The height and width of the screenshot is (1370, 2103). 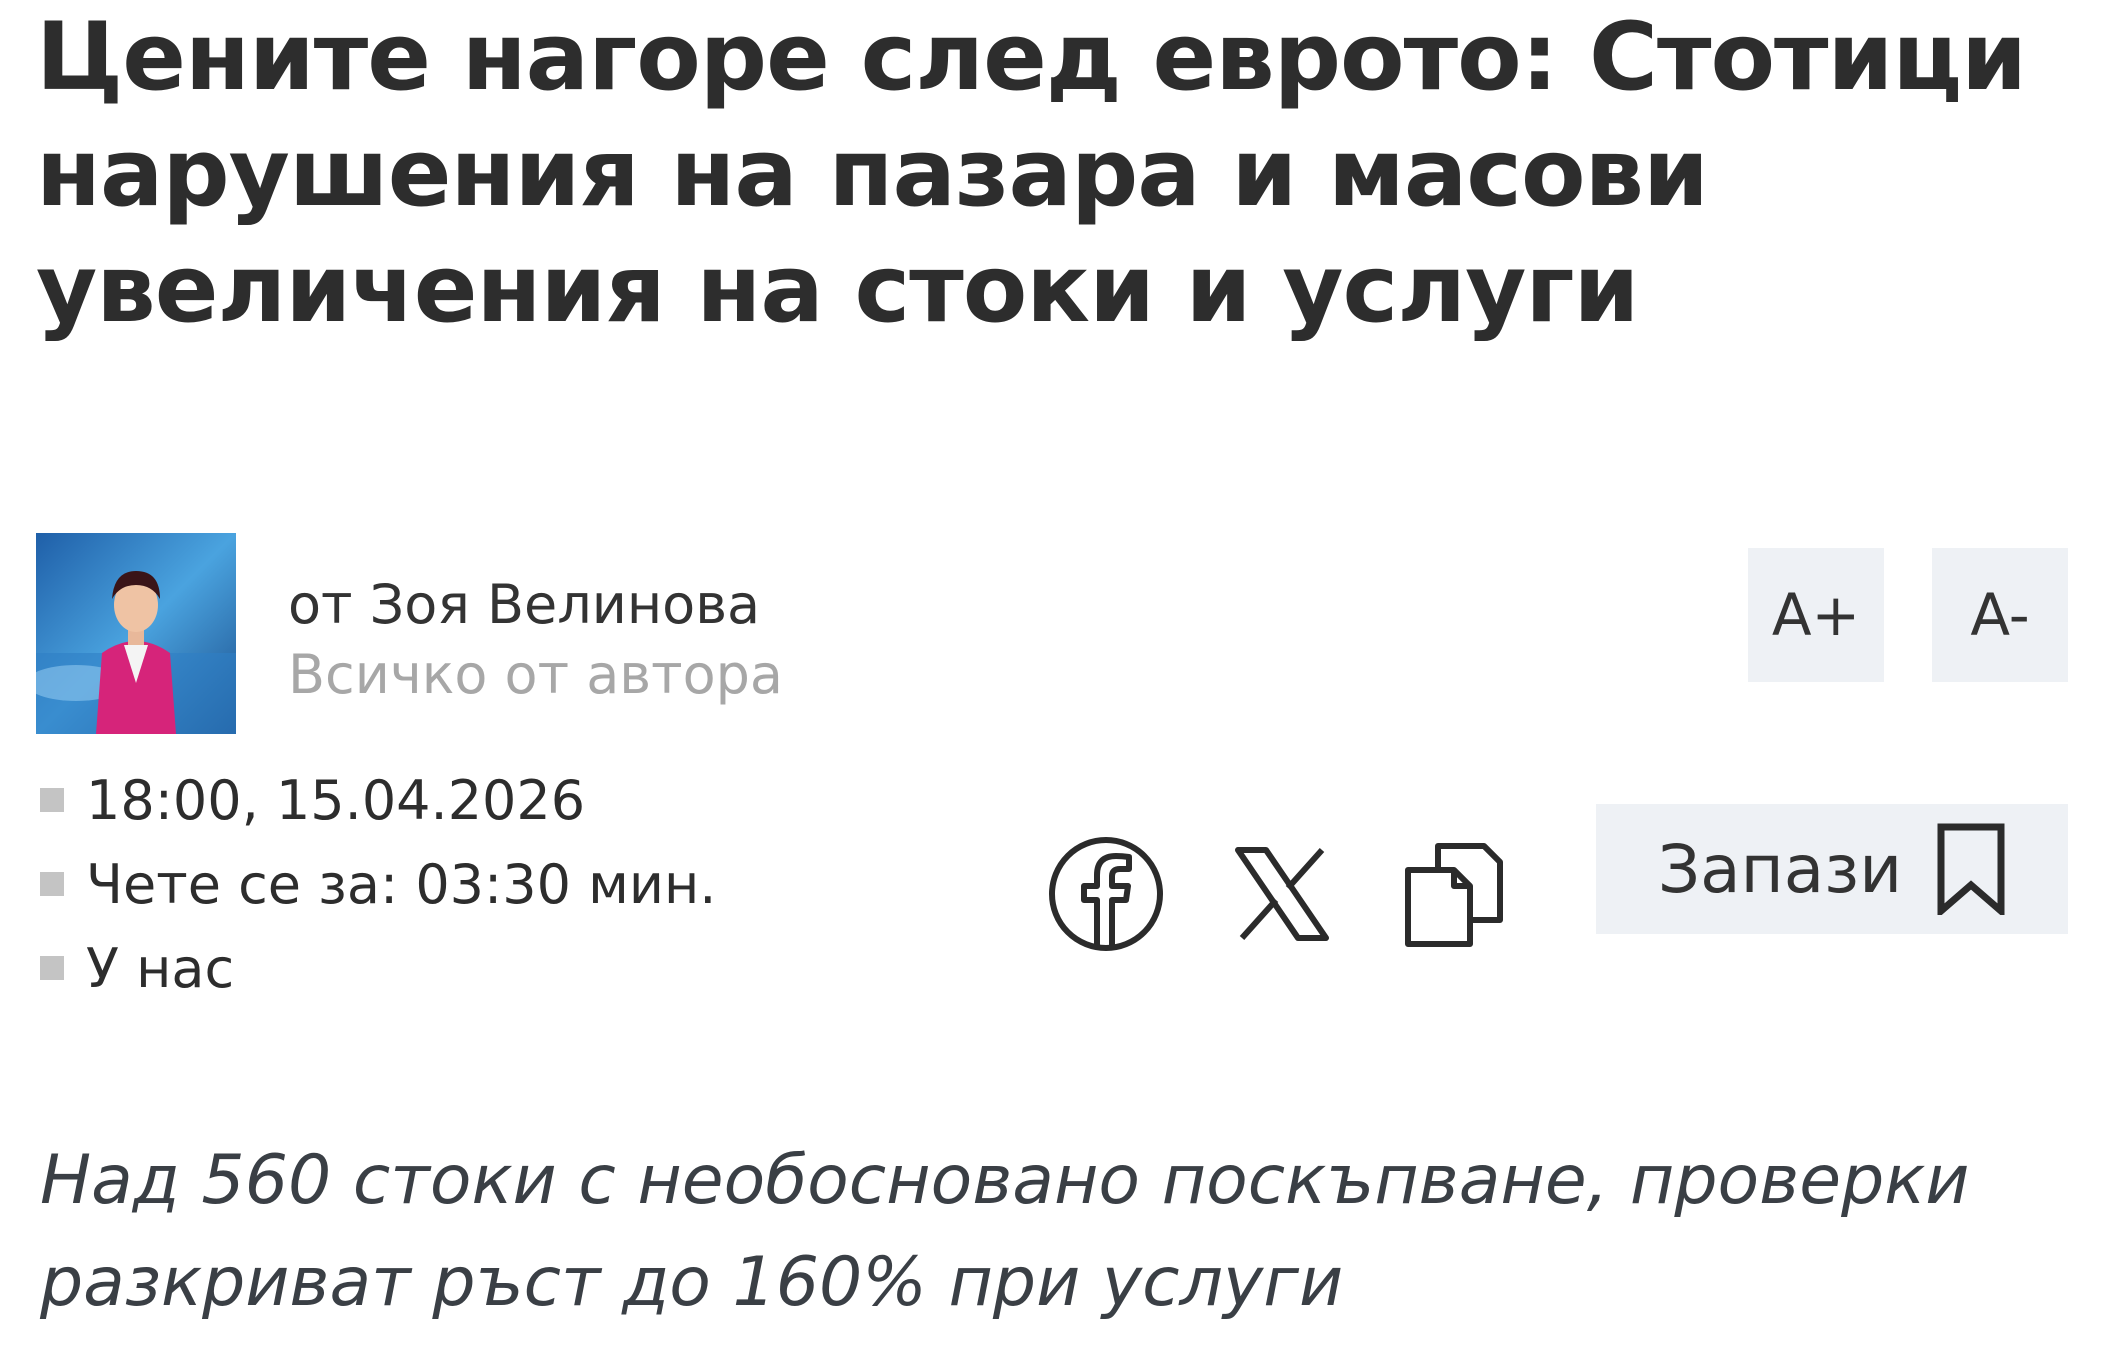 What do you see at coordinates (2000, 615) in the screenshot?
I see `font-decrease-button: A-` at bounding box center [2000, 615].